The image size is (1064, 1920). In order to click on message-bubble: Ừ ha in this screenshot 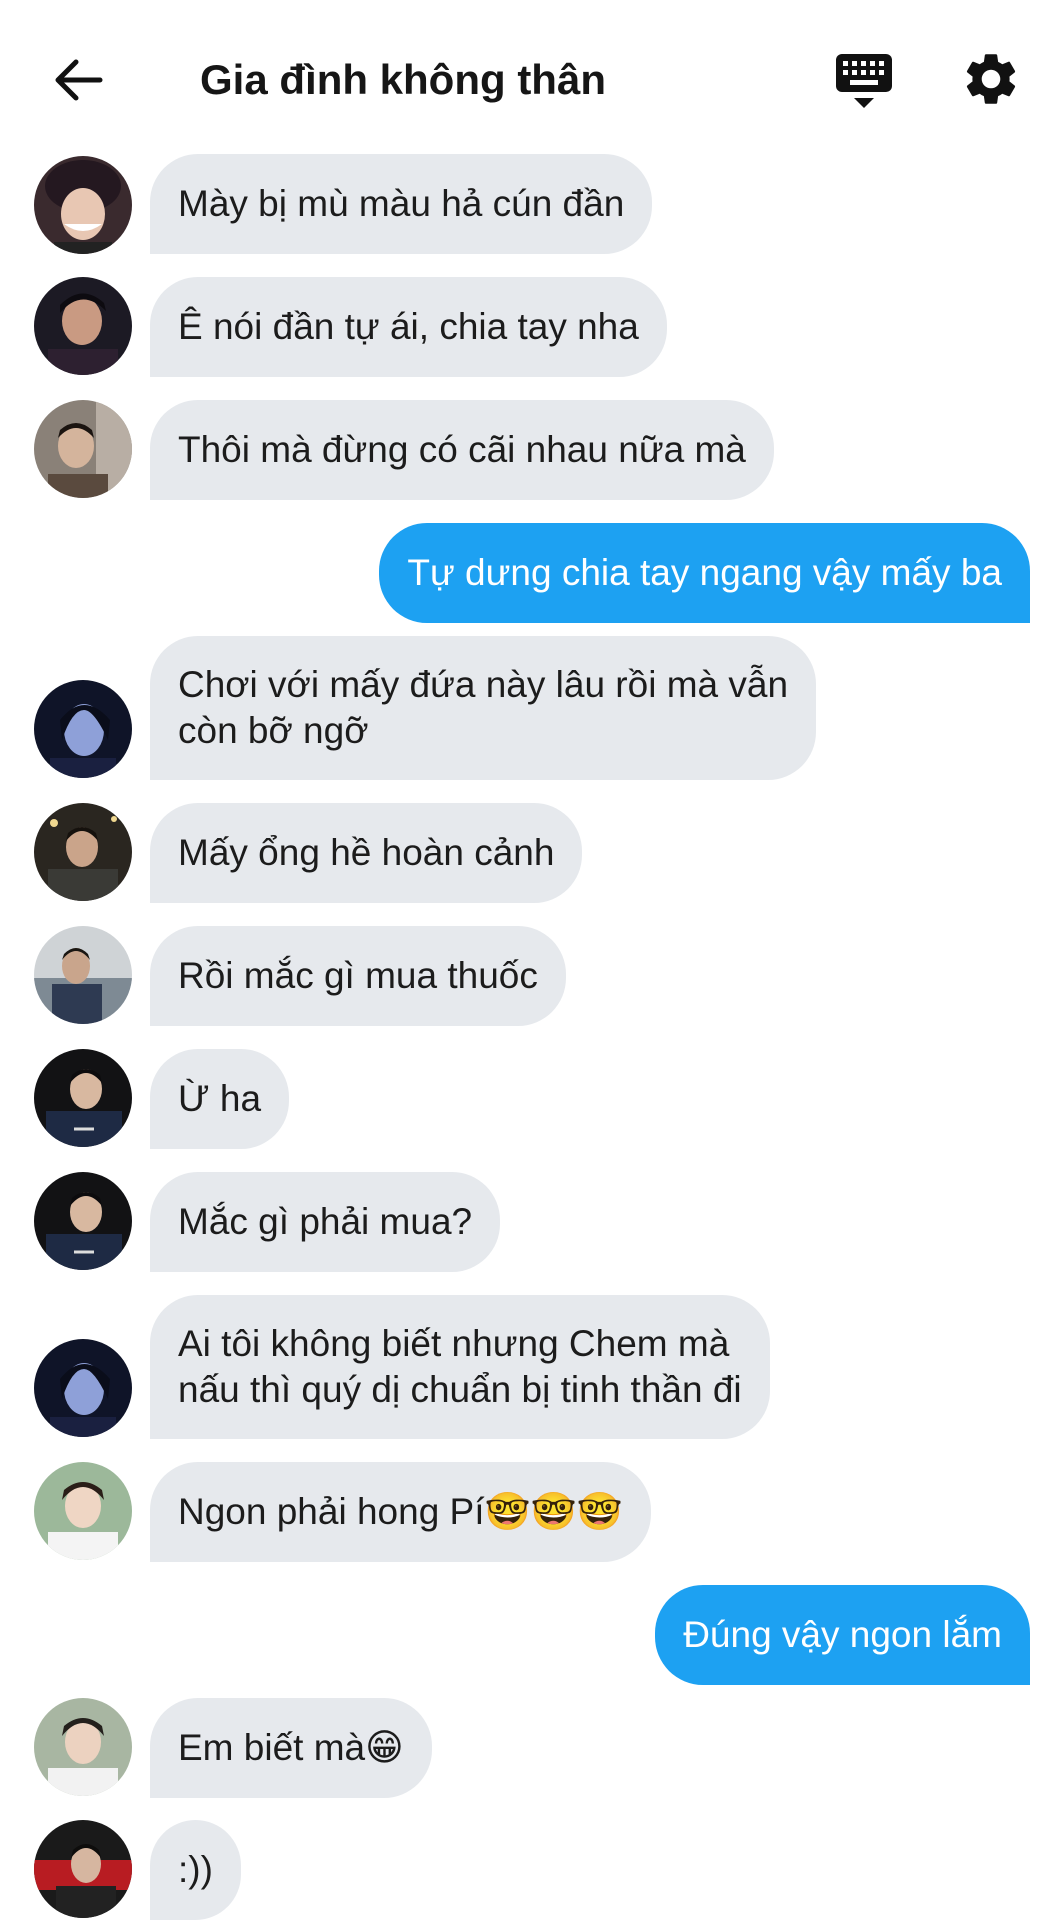, I will do `click(220, 1099)`.